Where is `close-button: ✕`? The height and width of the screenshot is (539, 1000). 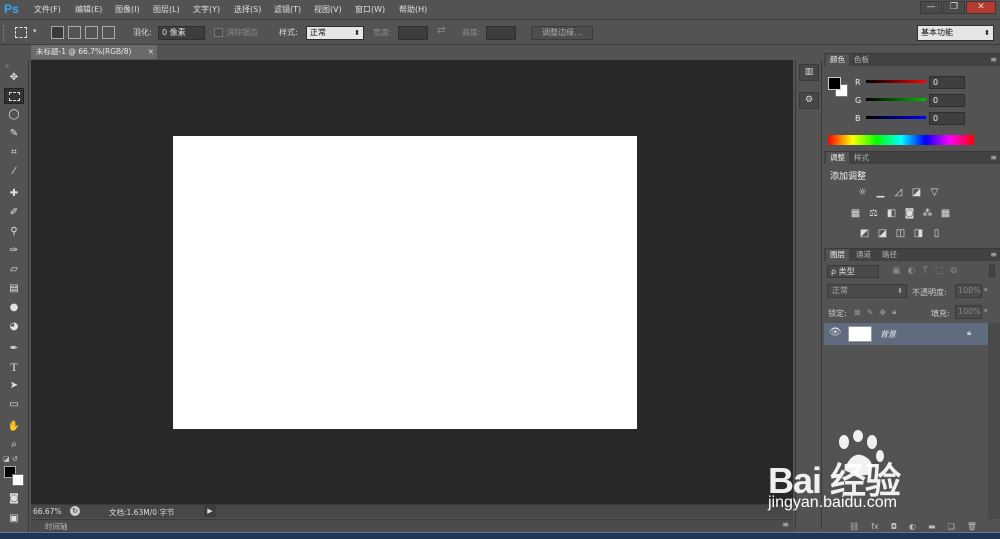
close-button: ✕ is located at coordinates (981, 7).